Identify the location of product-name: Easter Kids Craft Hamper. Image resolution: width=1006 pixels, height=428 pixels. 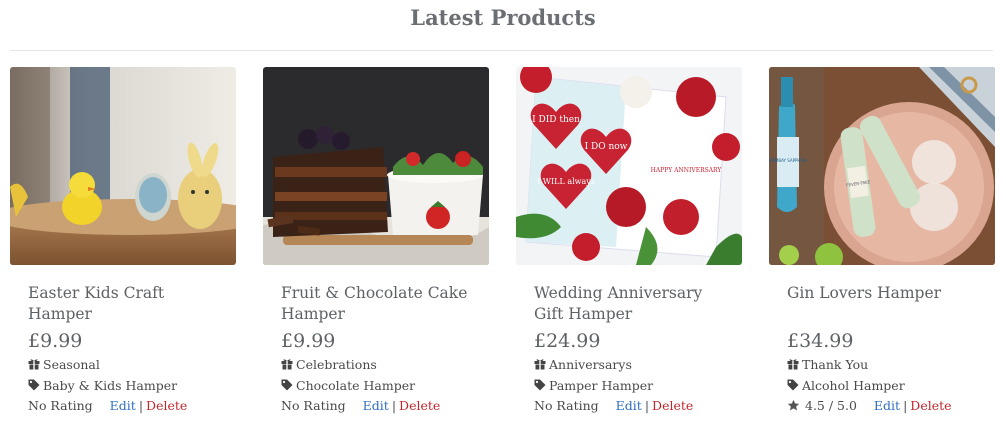
(123, 304).